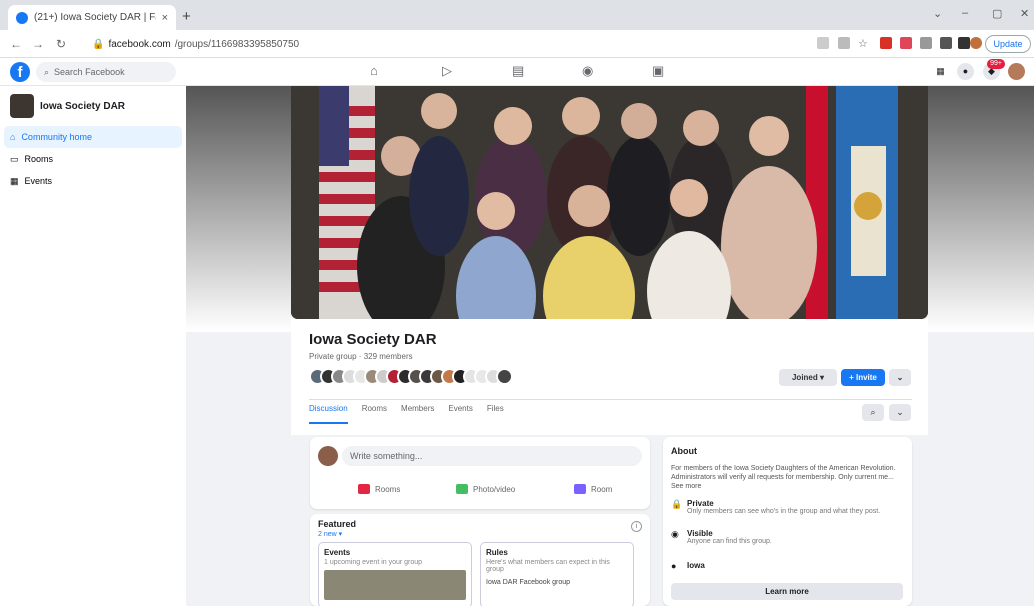  What do you see at coordinates (497, 552) in the screenshot?
I see `card-title: Rules` at bounding box center [497, 552].